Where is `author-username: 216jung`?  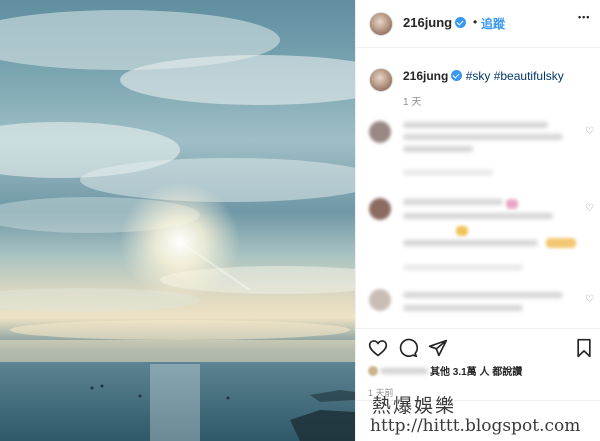
author-username: 216jung is located at coordinates (435, 22).